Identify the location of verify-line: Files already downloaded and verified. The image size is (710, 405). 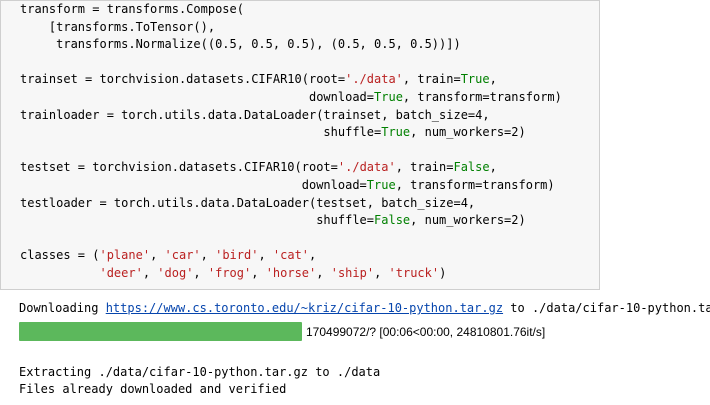
(153, 389).